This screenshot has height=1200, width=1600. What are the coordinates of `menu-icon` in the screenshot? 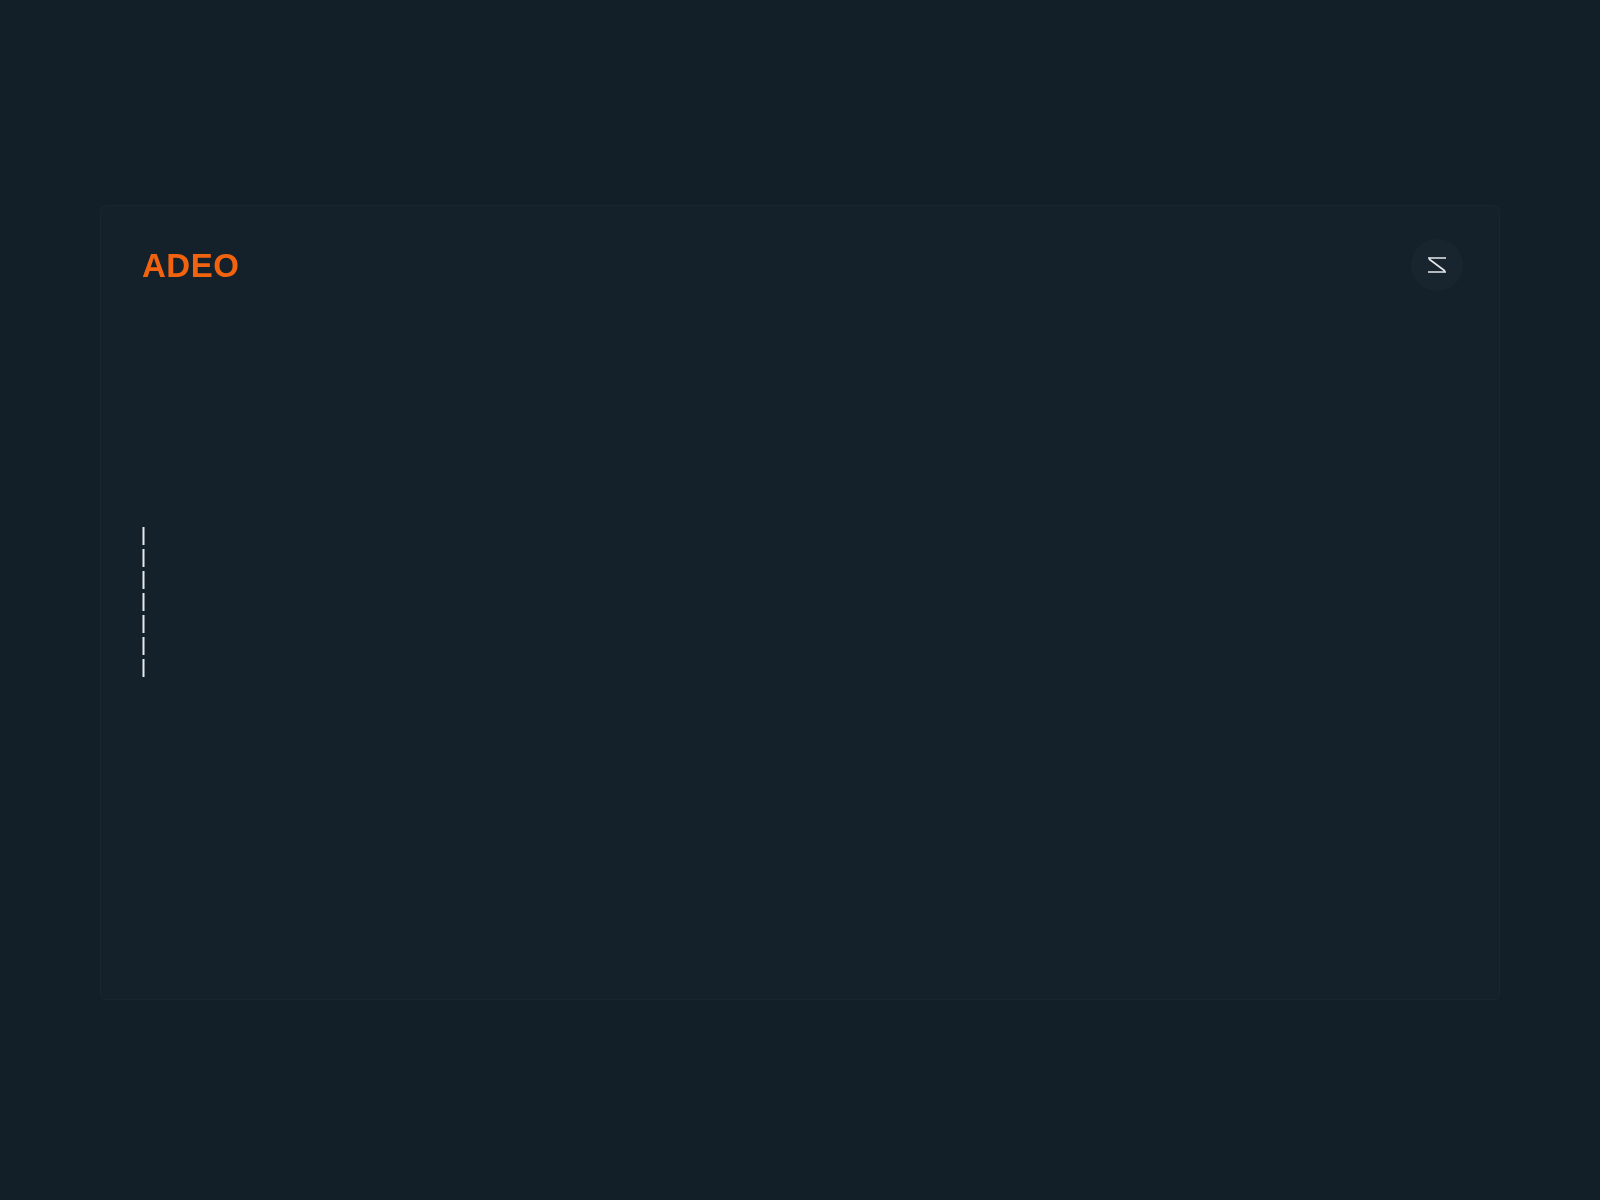 It's located at (1437, 265).